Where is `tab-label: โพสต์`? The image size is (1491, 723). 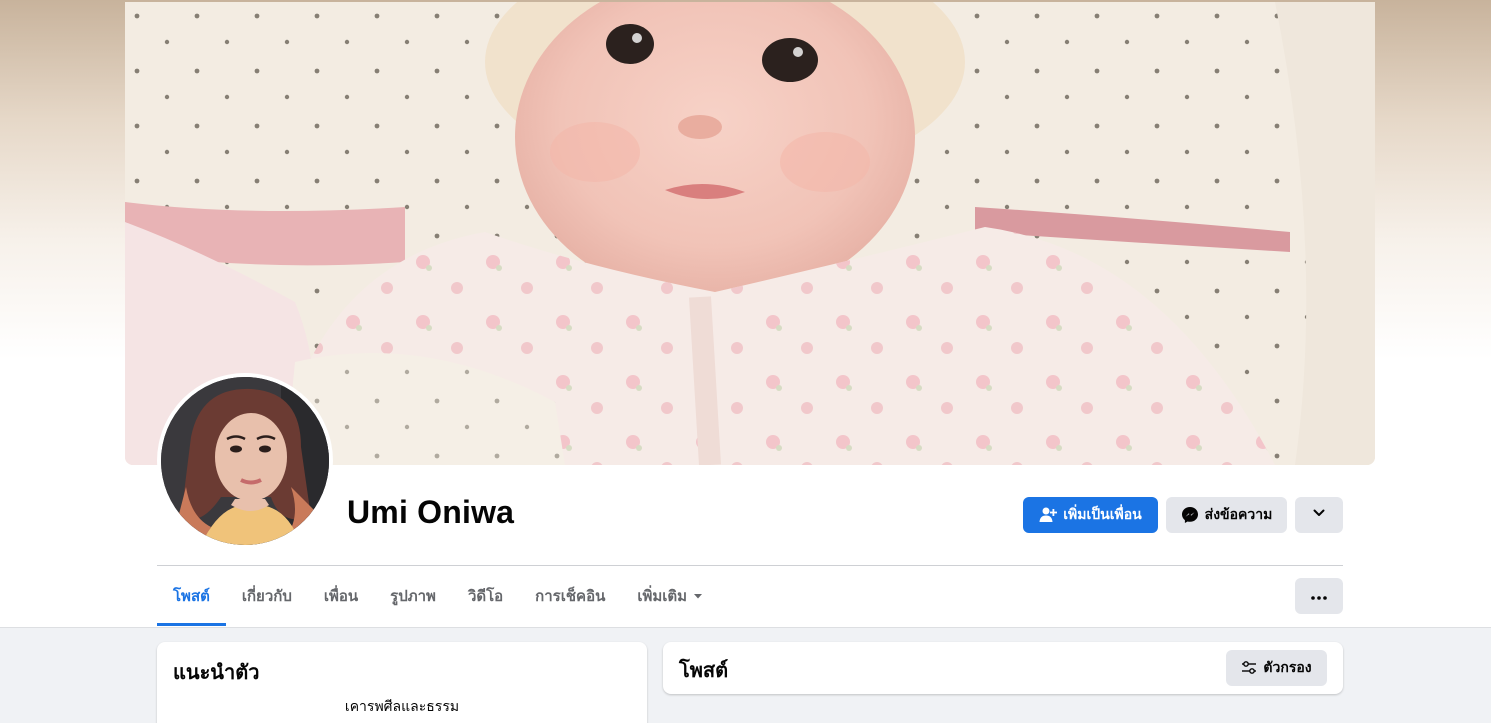 tab-label: โพสต์ is located at coordinates (191, 596).